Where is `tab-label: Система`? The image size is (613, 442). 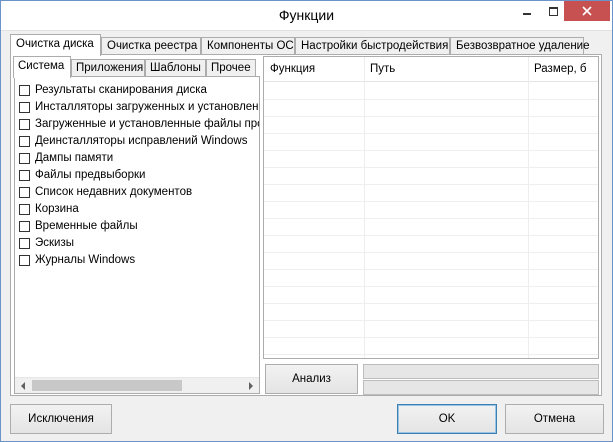
tab-label: Система is located at coordinates (41, 66).